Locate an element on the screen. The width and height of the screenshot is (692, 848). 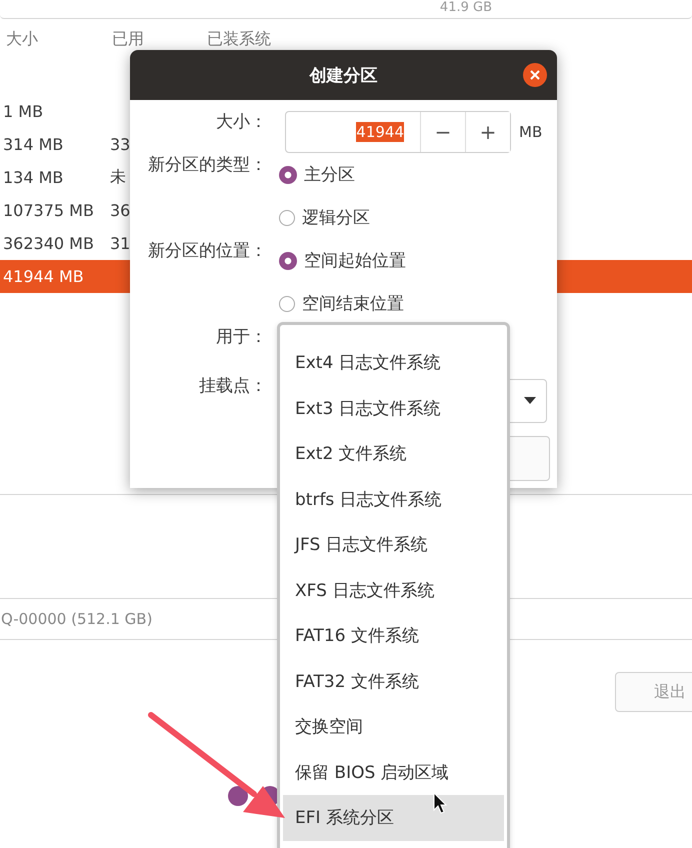
size-spinbox: 41944 − + is located at coordinates (398, 131).